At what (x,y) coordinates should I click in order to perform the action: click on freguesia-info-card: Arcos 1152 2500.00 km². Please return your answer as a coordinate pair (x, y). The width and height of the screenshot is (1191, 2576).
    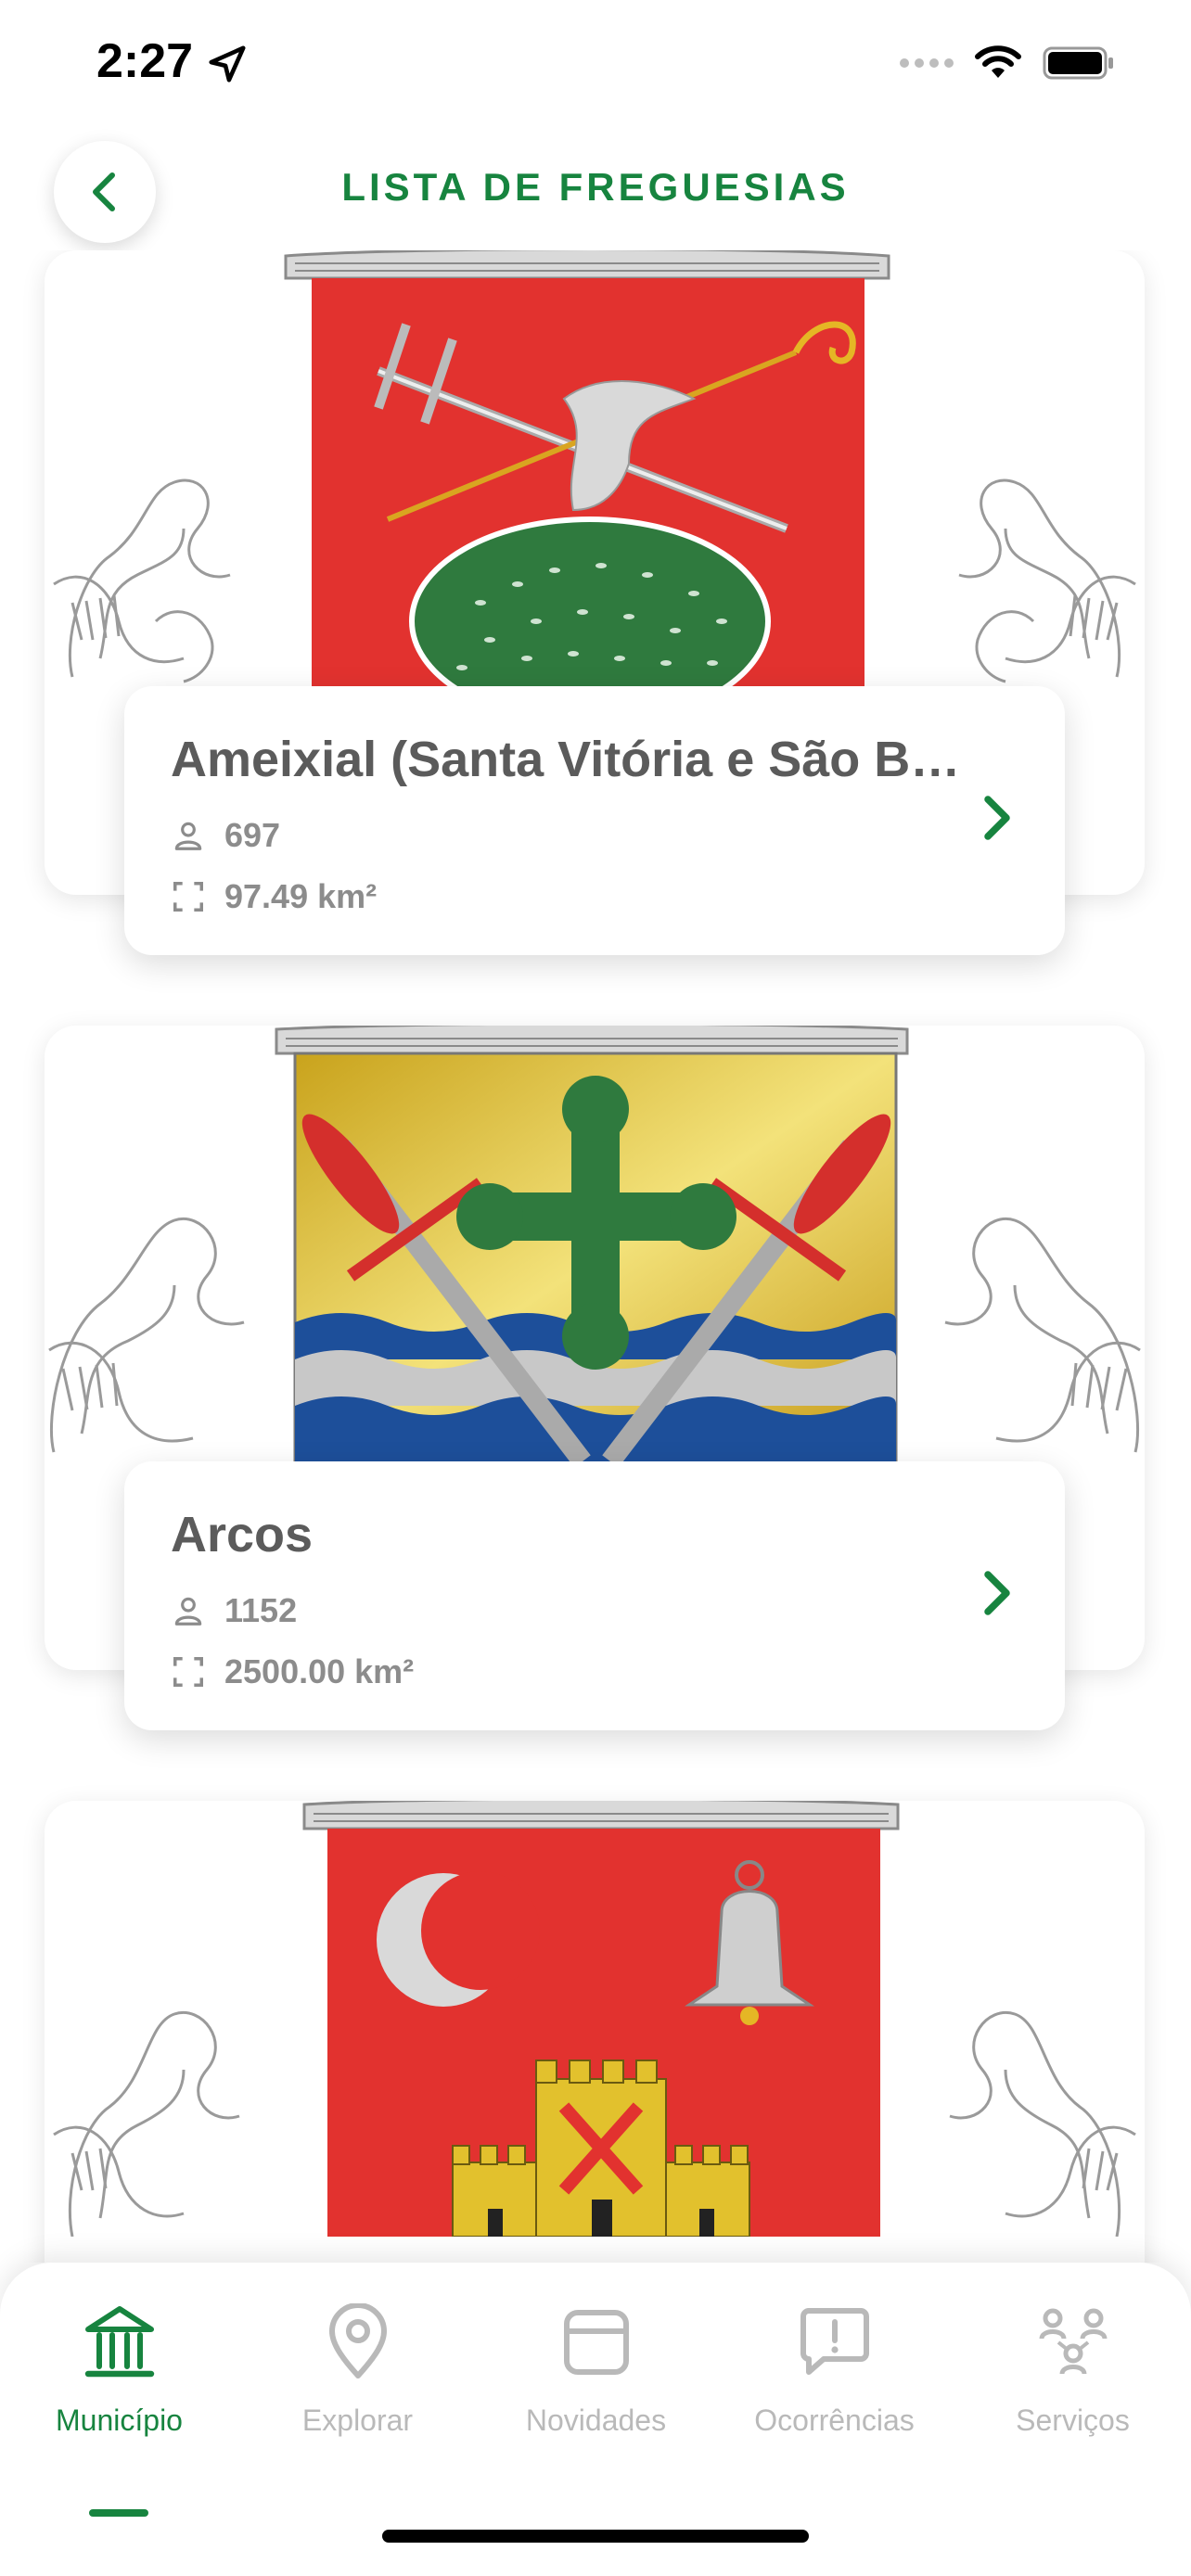
    Looking at the image, I should click on (594, 1595).